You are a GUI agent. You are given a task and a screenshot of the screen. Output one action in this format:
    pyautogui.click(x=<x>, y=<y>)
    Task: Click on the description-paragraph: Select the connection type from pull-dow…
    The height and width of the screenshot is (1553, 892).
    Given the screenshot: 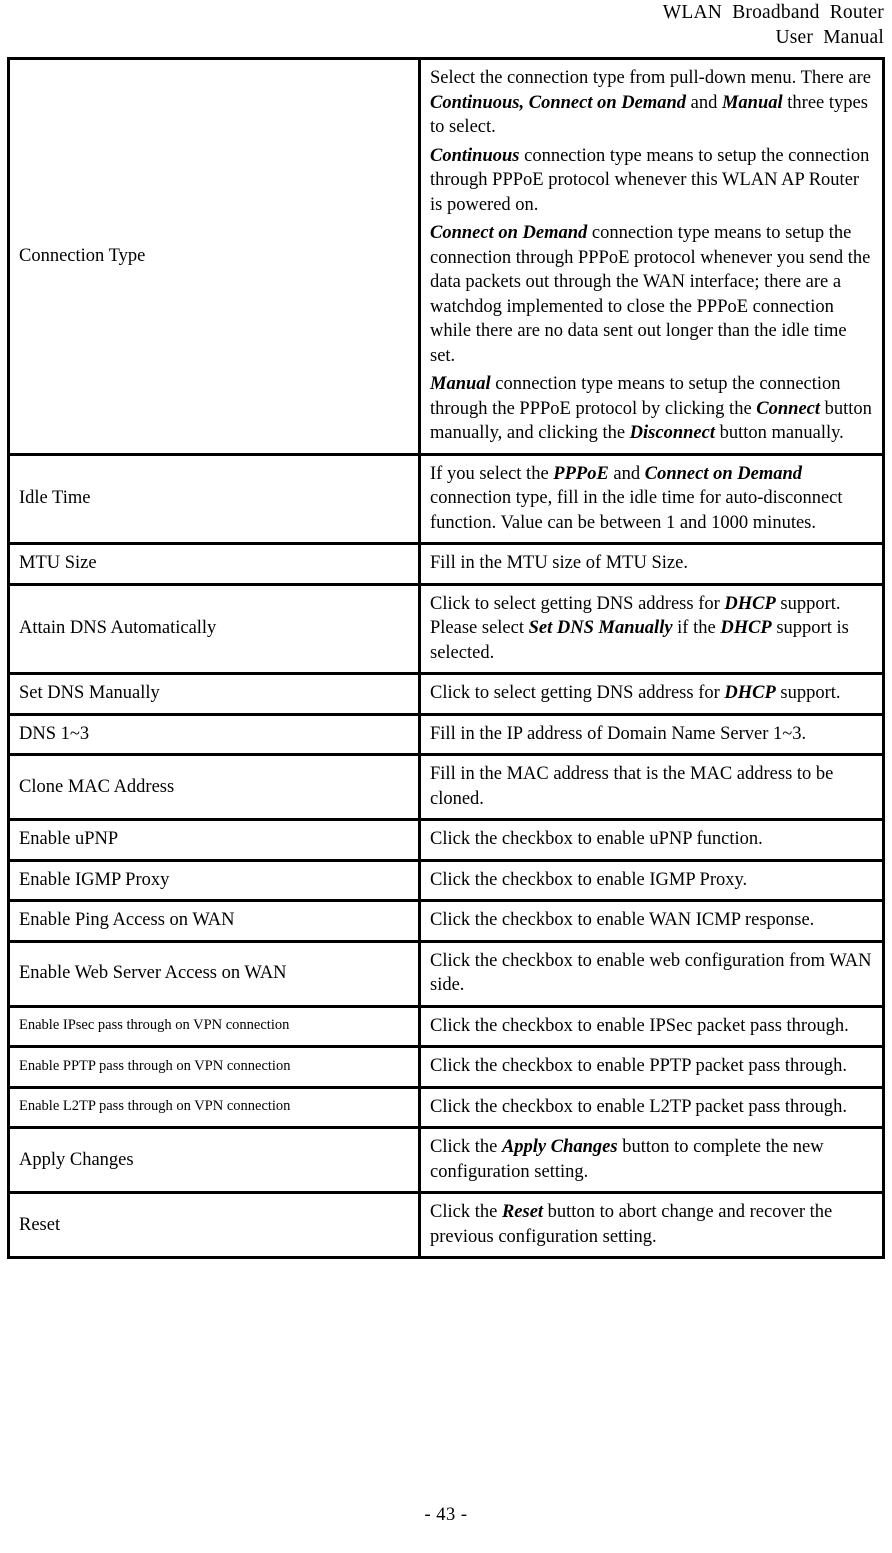 What is the action you would take?
    pyautogui.click(x=651, y=103)
    